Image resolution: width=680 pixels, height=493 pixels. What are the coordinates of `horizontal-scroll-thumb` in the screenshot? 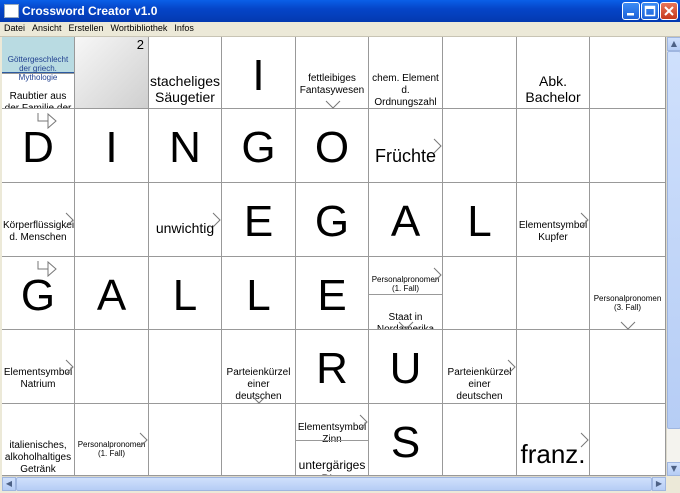 It's located at (334, 484).